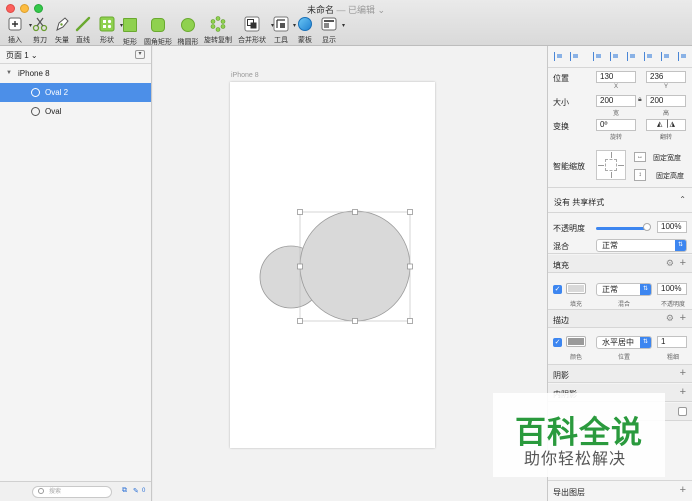 The image size is (692, 501). Describe the element at coordinates (624, 289) in the screenshot. I see `fill-blend-select: 正常 ⇅` at that location.